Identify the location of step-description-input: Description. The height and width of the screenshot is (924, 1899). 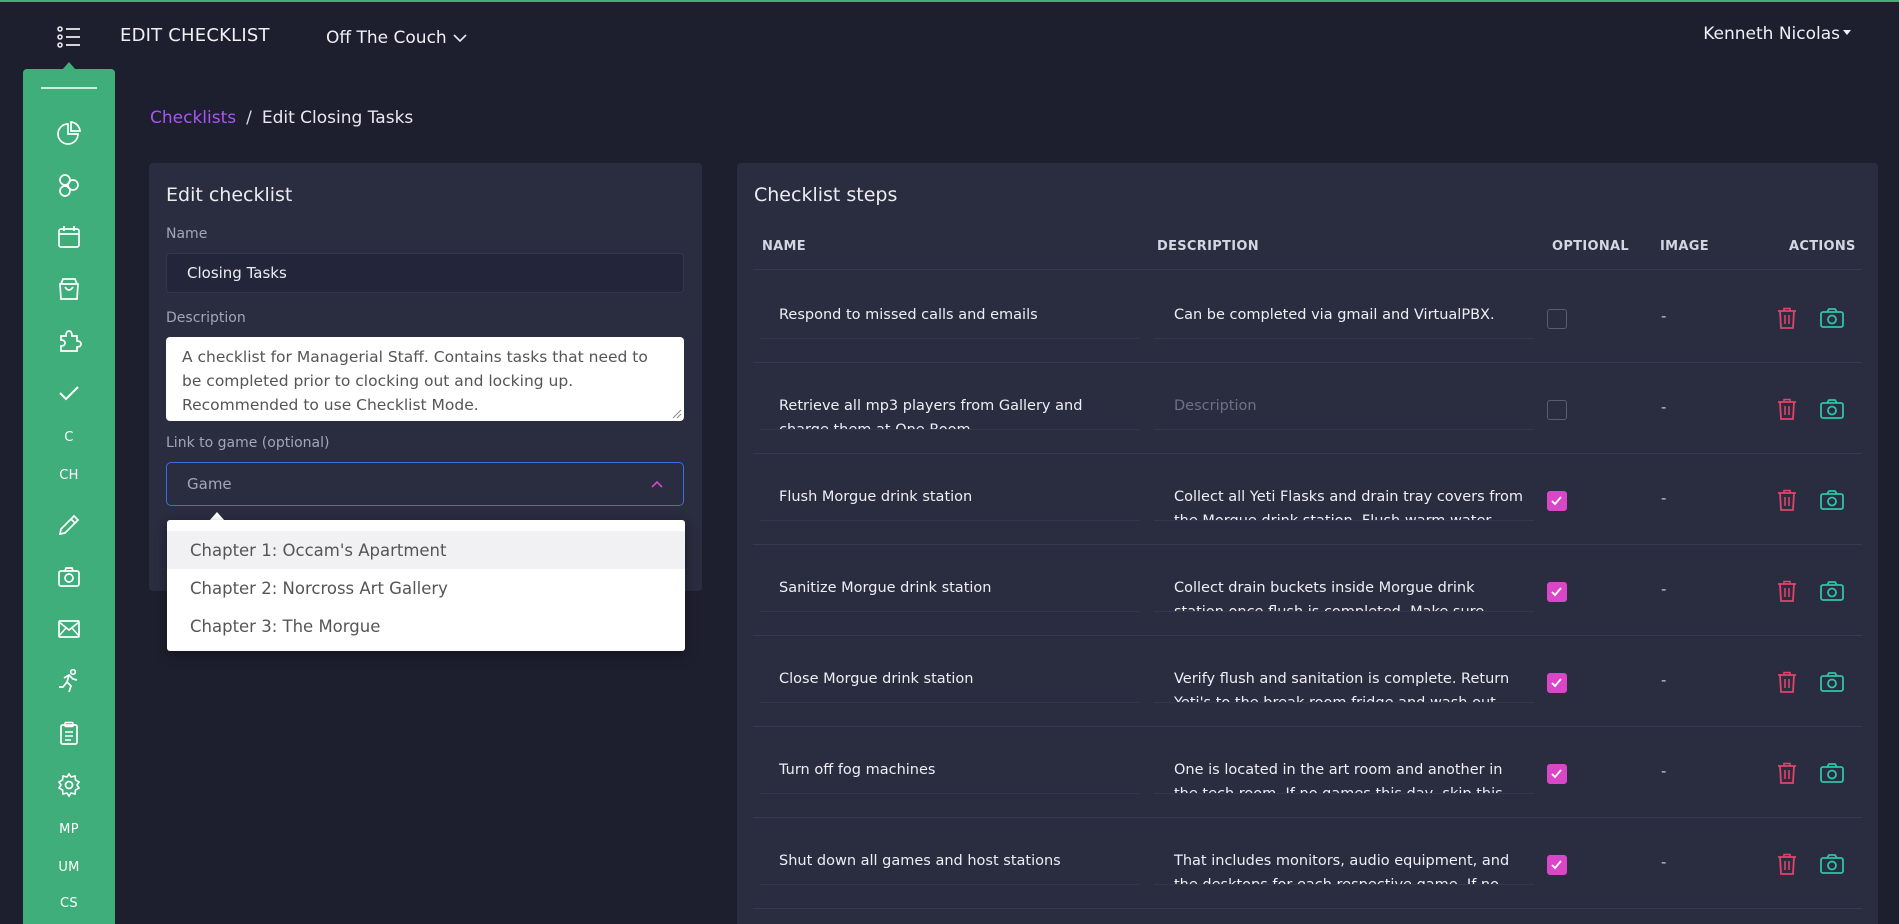
(1344, 403).